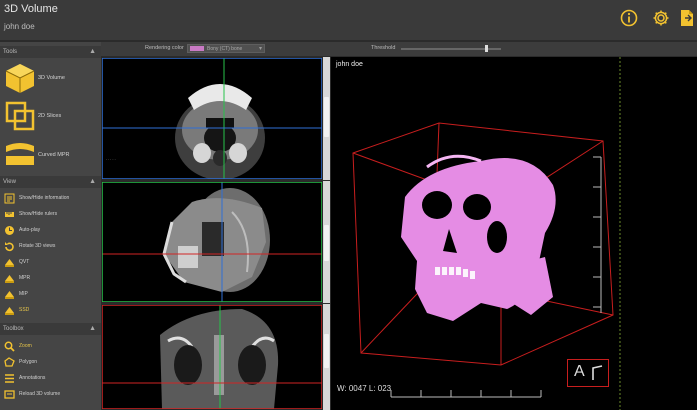  Describe the element at coordinates (9, 394) in the screenshot. I see `reload-icon` at that location.